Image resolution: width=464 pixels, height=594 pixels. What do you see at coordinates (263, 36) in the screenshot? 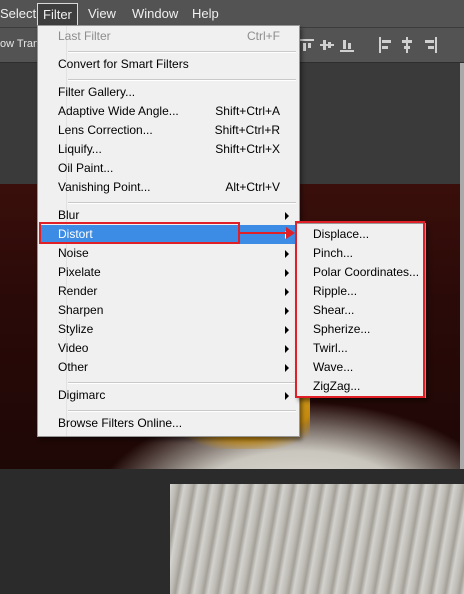
I see `menu-item-shortcut: Ctrl+F` at bounding box center [263, 36].